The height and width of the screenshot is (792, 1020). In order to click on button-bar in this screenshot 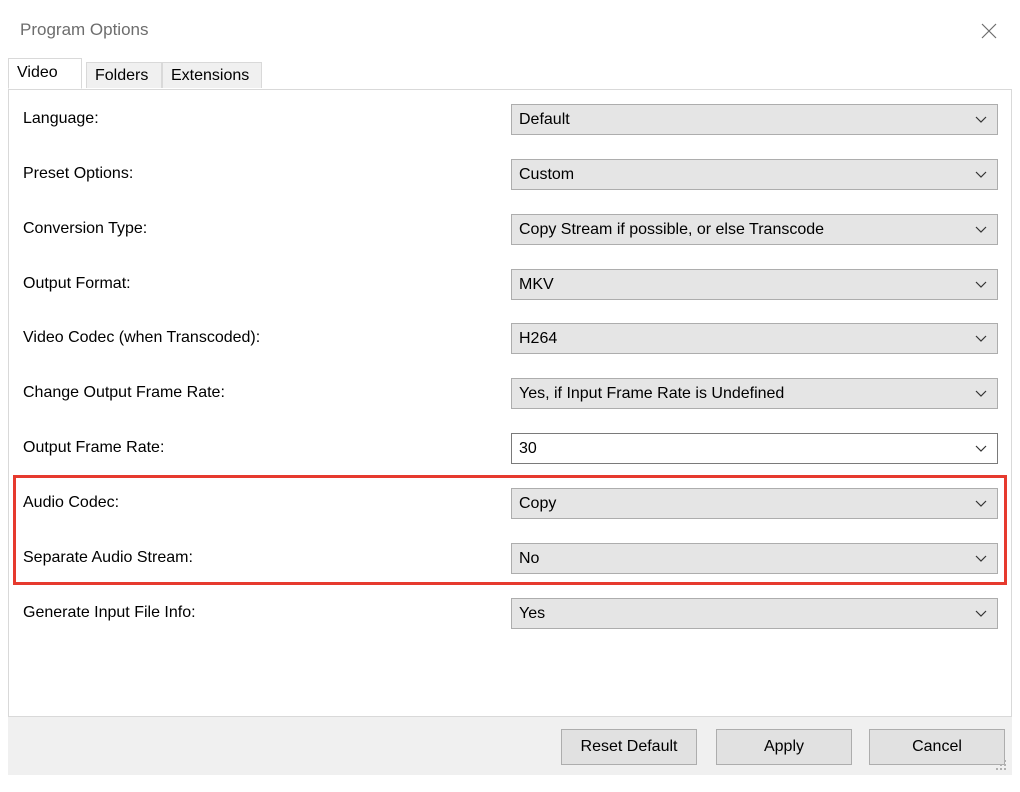, I will do `click(510, 746)`.